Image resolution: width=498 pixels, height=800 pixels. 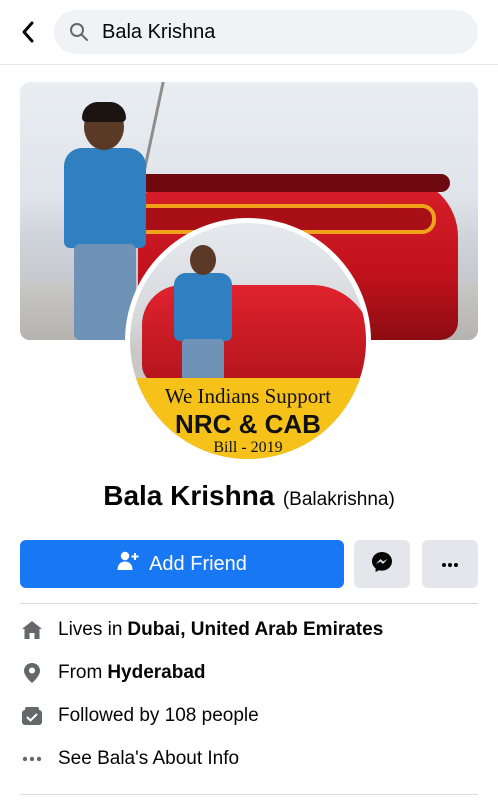 I want to click on action-buttons: Add Friend, so click(x=249, y=564).